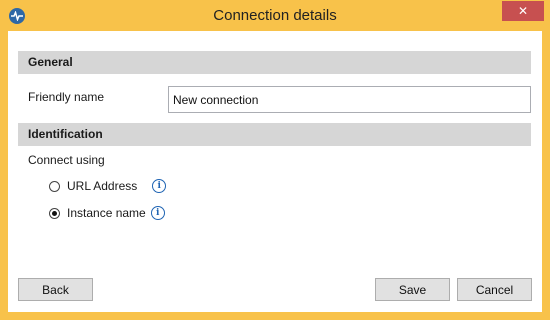 The width and height of the screenshot is (550, 320). I want to click on connect-using-label: Connect using, so click(66, 160).